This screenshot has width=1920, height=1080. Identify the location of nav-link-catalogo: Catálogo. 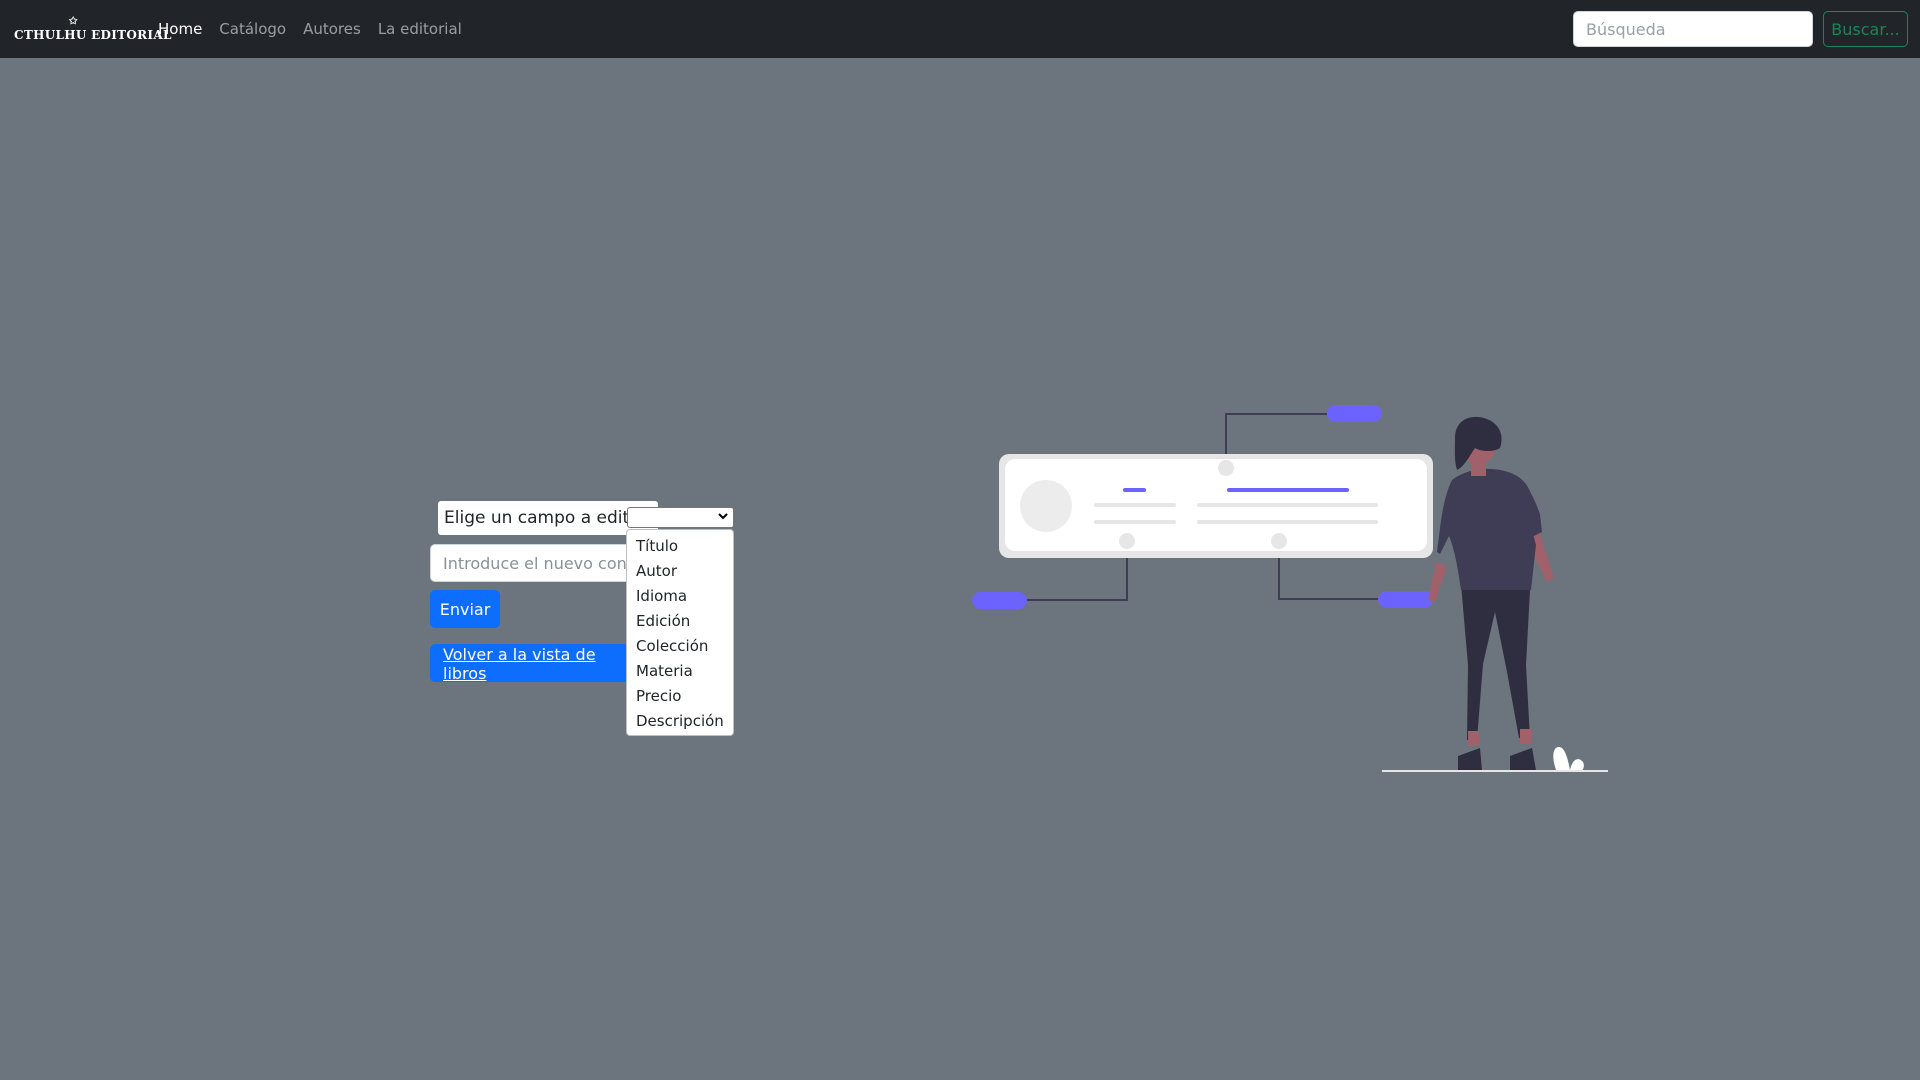
(252, 29).